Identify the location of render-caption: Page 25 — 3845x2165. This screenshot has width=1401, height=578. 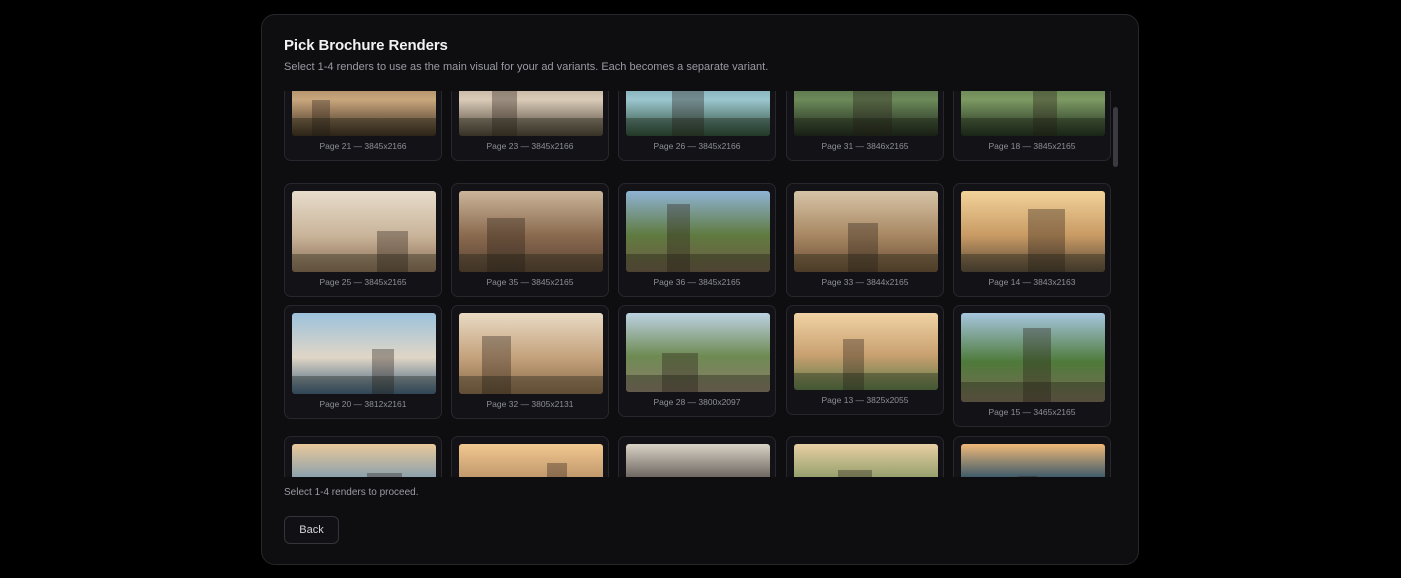
(363, 282).